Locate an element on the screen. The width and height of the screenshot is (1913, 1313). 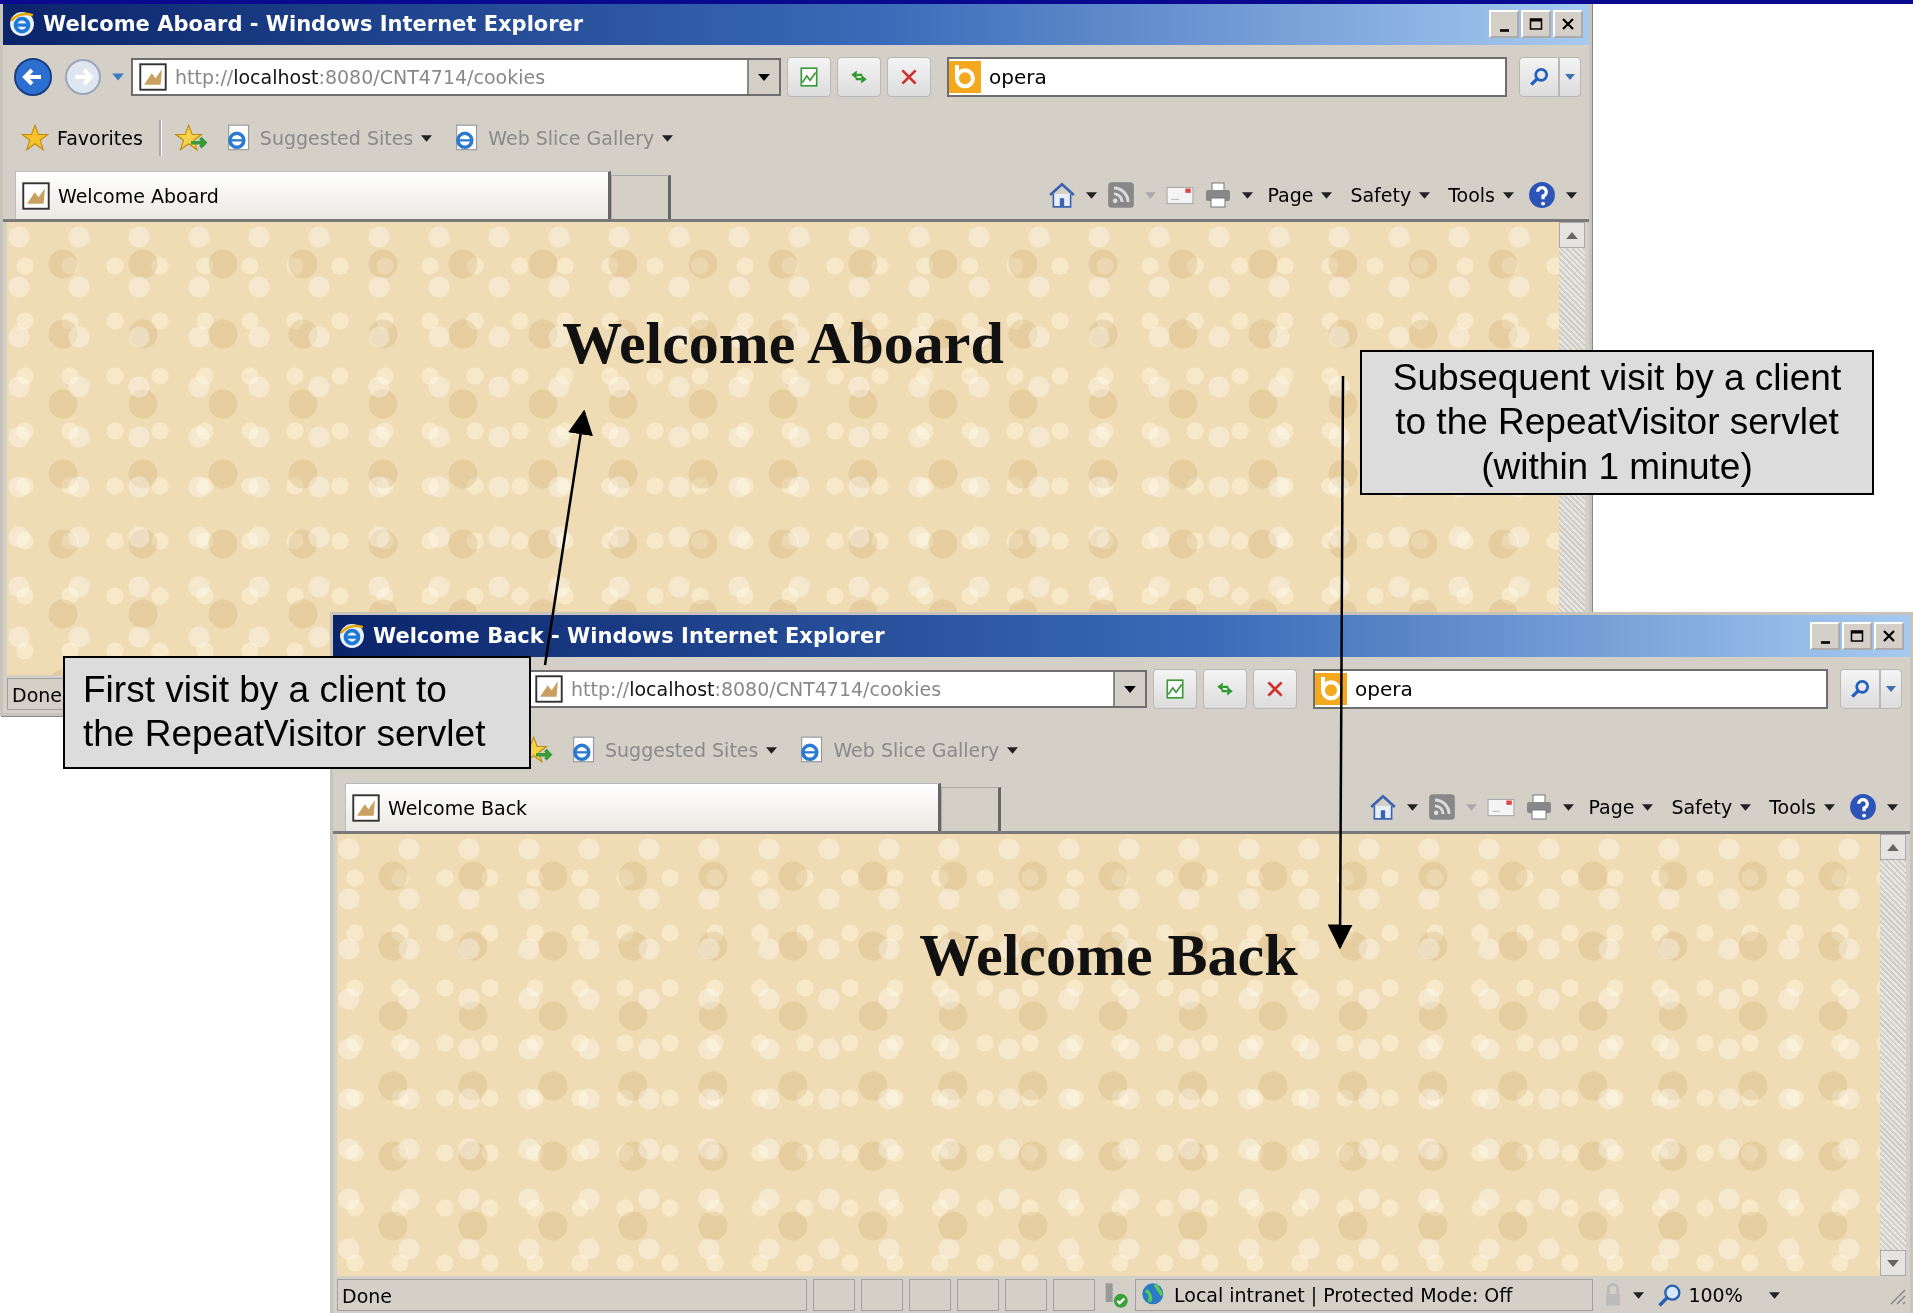
callout-tooltip: Subsequent visit by a client to the RepeatVisitor servlet (within 1 minute) is located at coordinates (1617, 423).